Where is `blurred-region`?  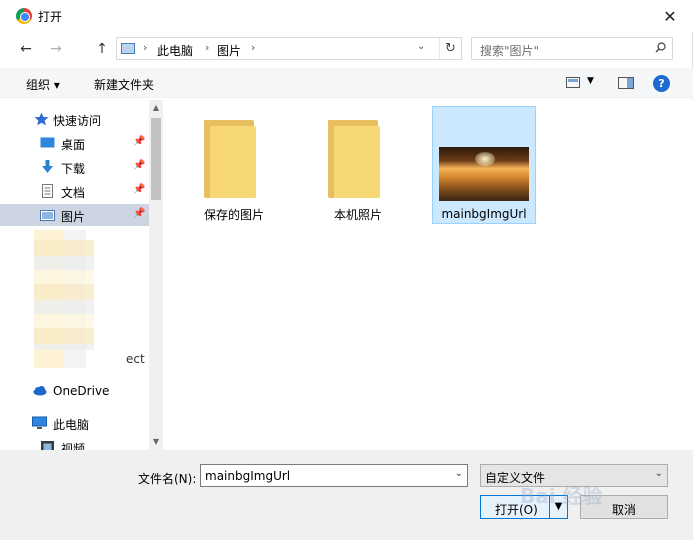
blurred-region is located at coordinates (91, 299).